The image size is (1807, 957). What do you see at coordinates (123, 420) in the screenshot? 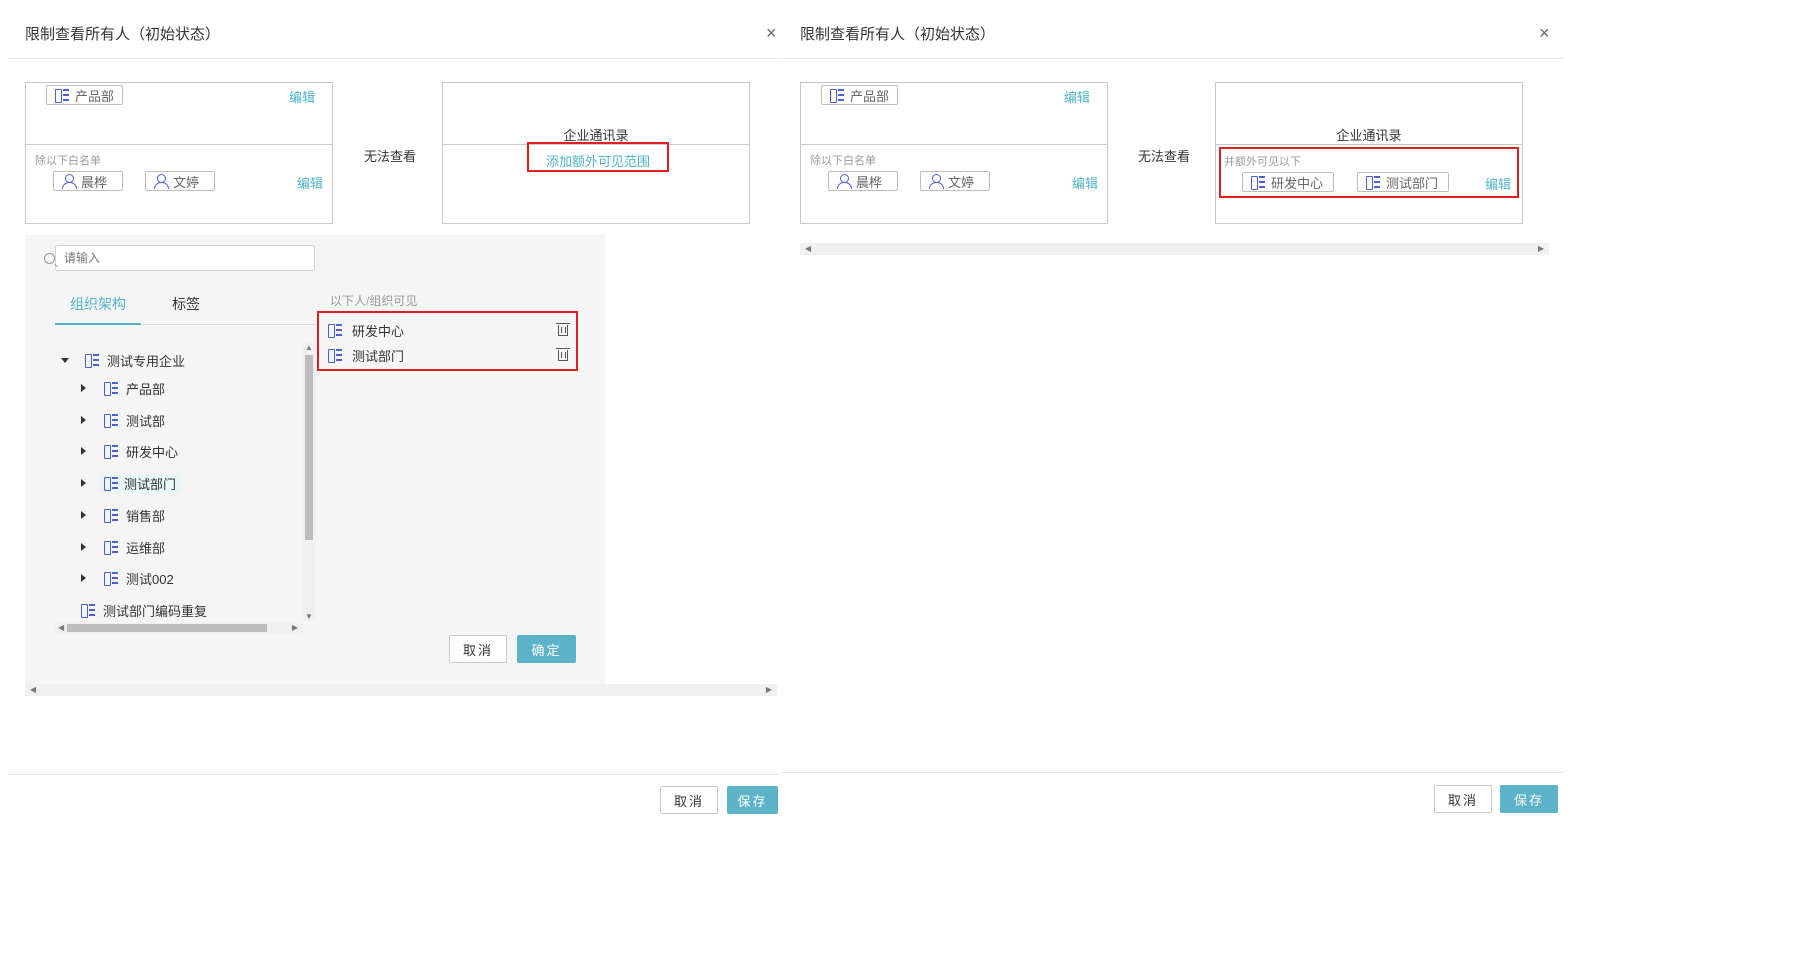
I see `tree-node: 测试部` at bounding box center [123, 420].